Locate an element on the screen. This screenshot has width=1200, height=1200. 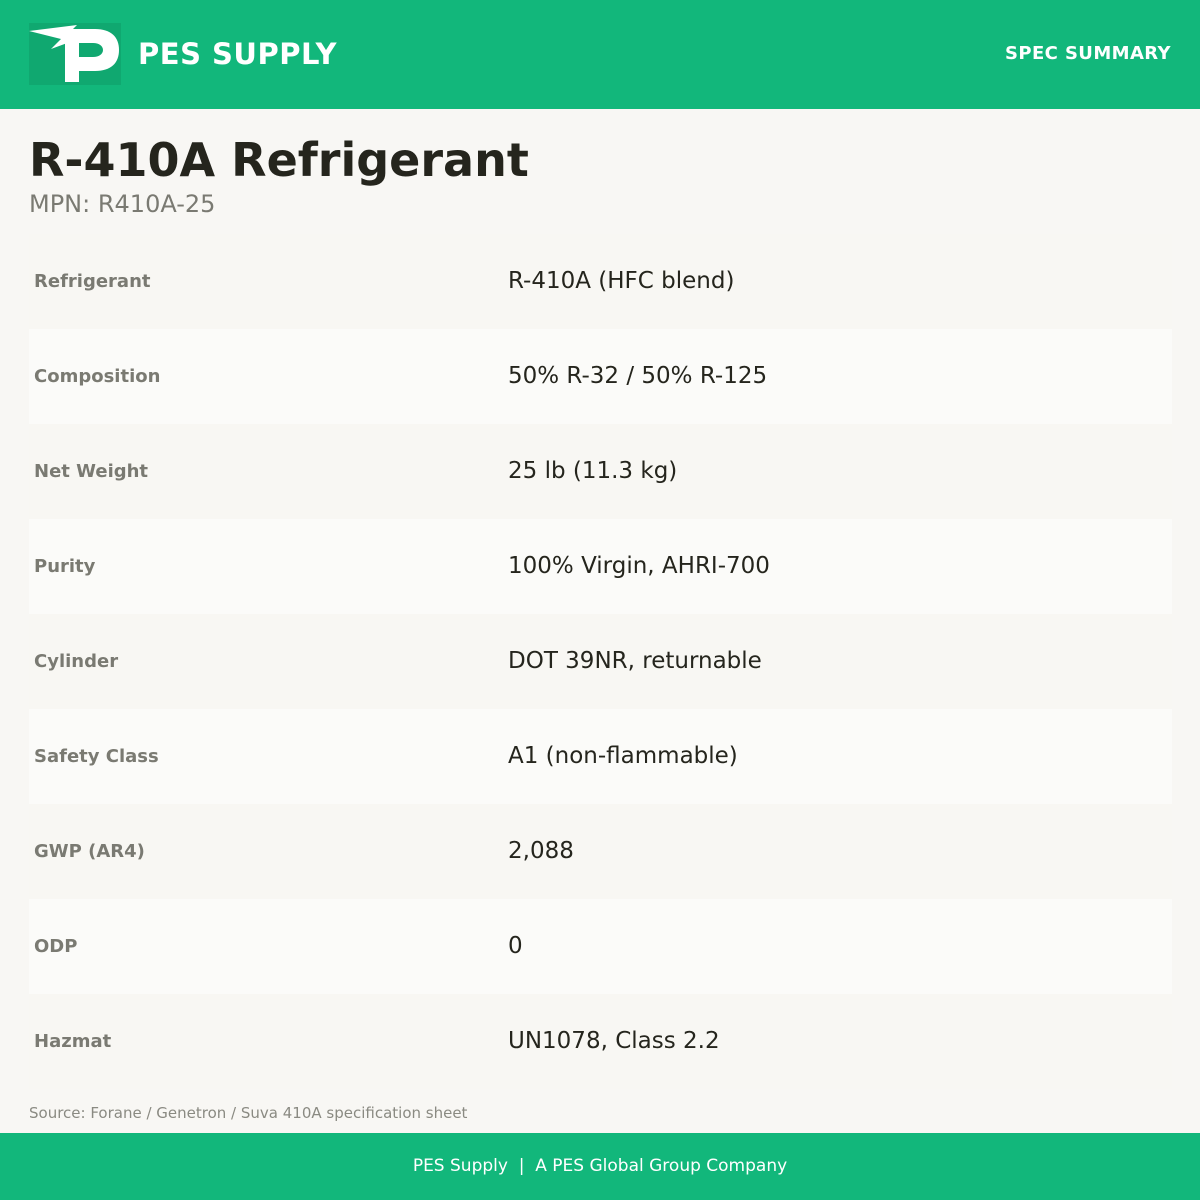
spec-label: Cylinder is located at coordinates (76, 661).